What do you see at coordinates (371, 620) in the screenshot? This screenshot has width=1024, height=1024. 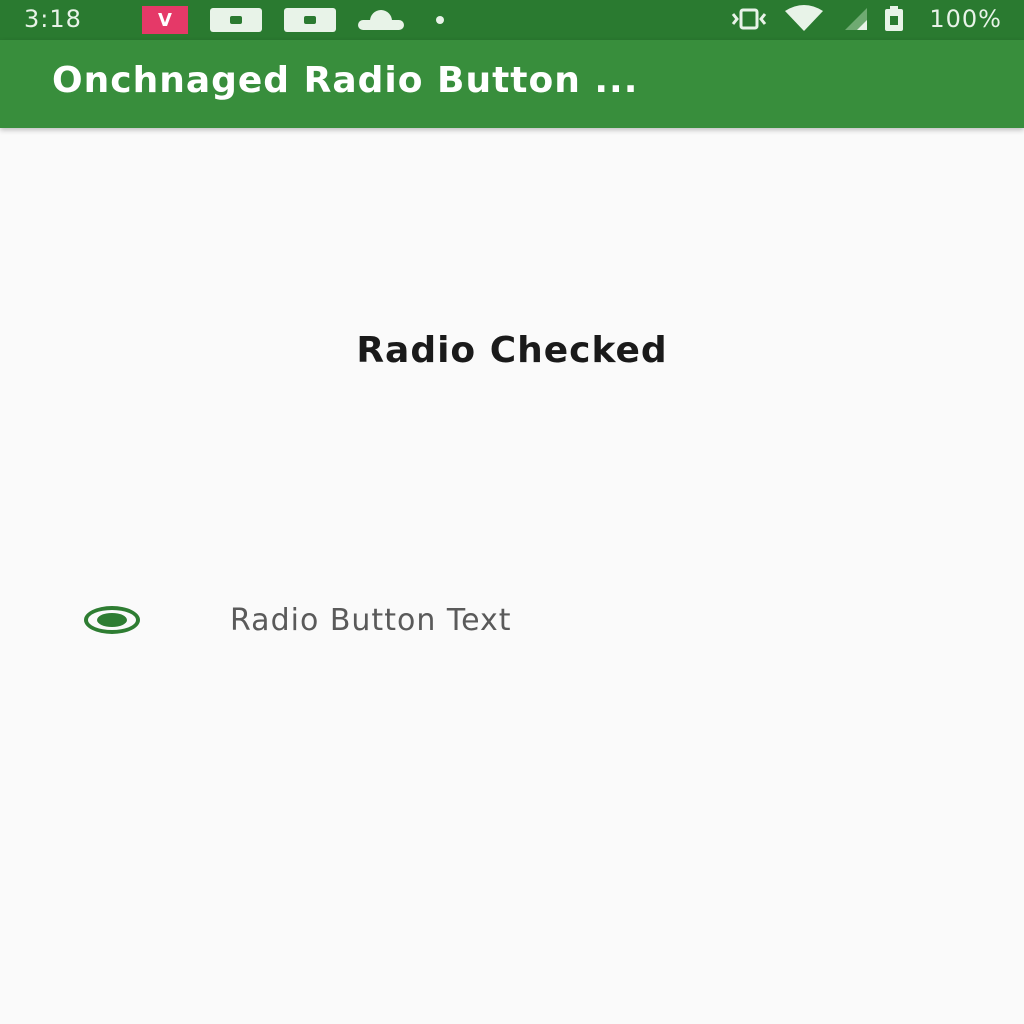 I see `radio-button-label: Radio Button Text` at bounding box center [371, 620].